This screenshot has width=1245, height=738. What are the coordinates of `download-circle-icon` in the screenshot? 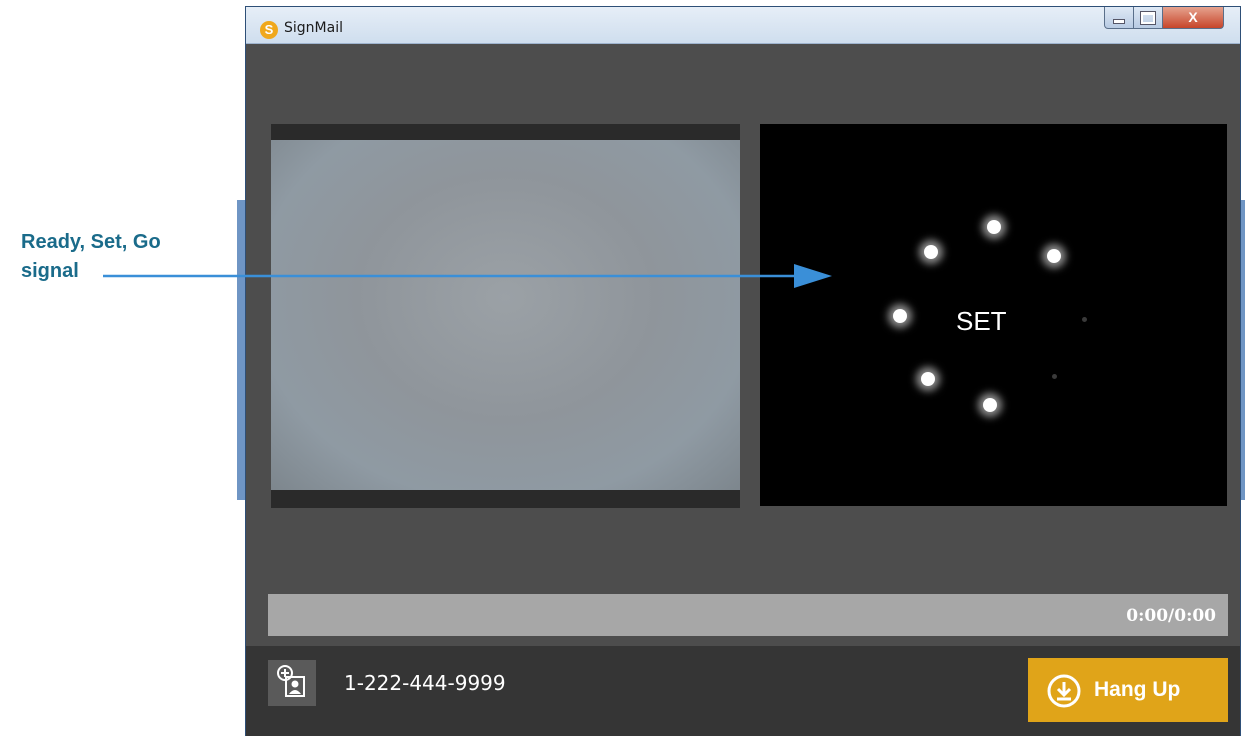 It's located at (1064, 691).